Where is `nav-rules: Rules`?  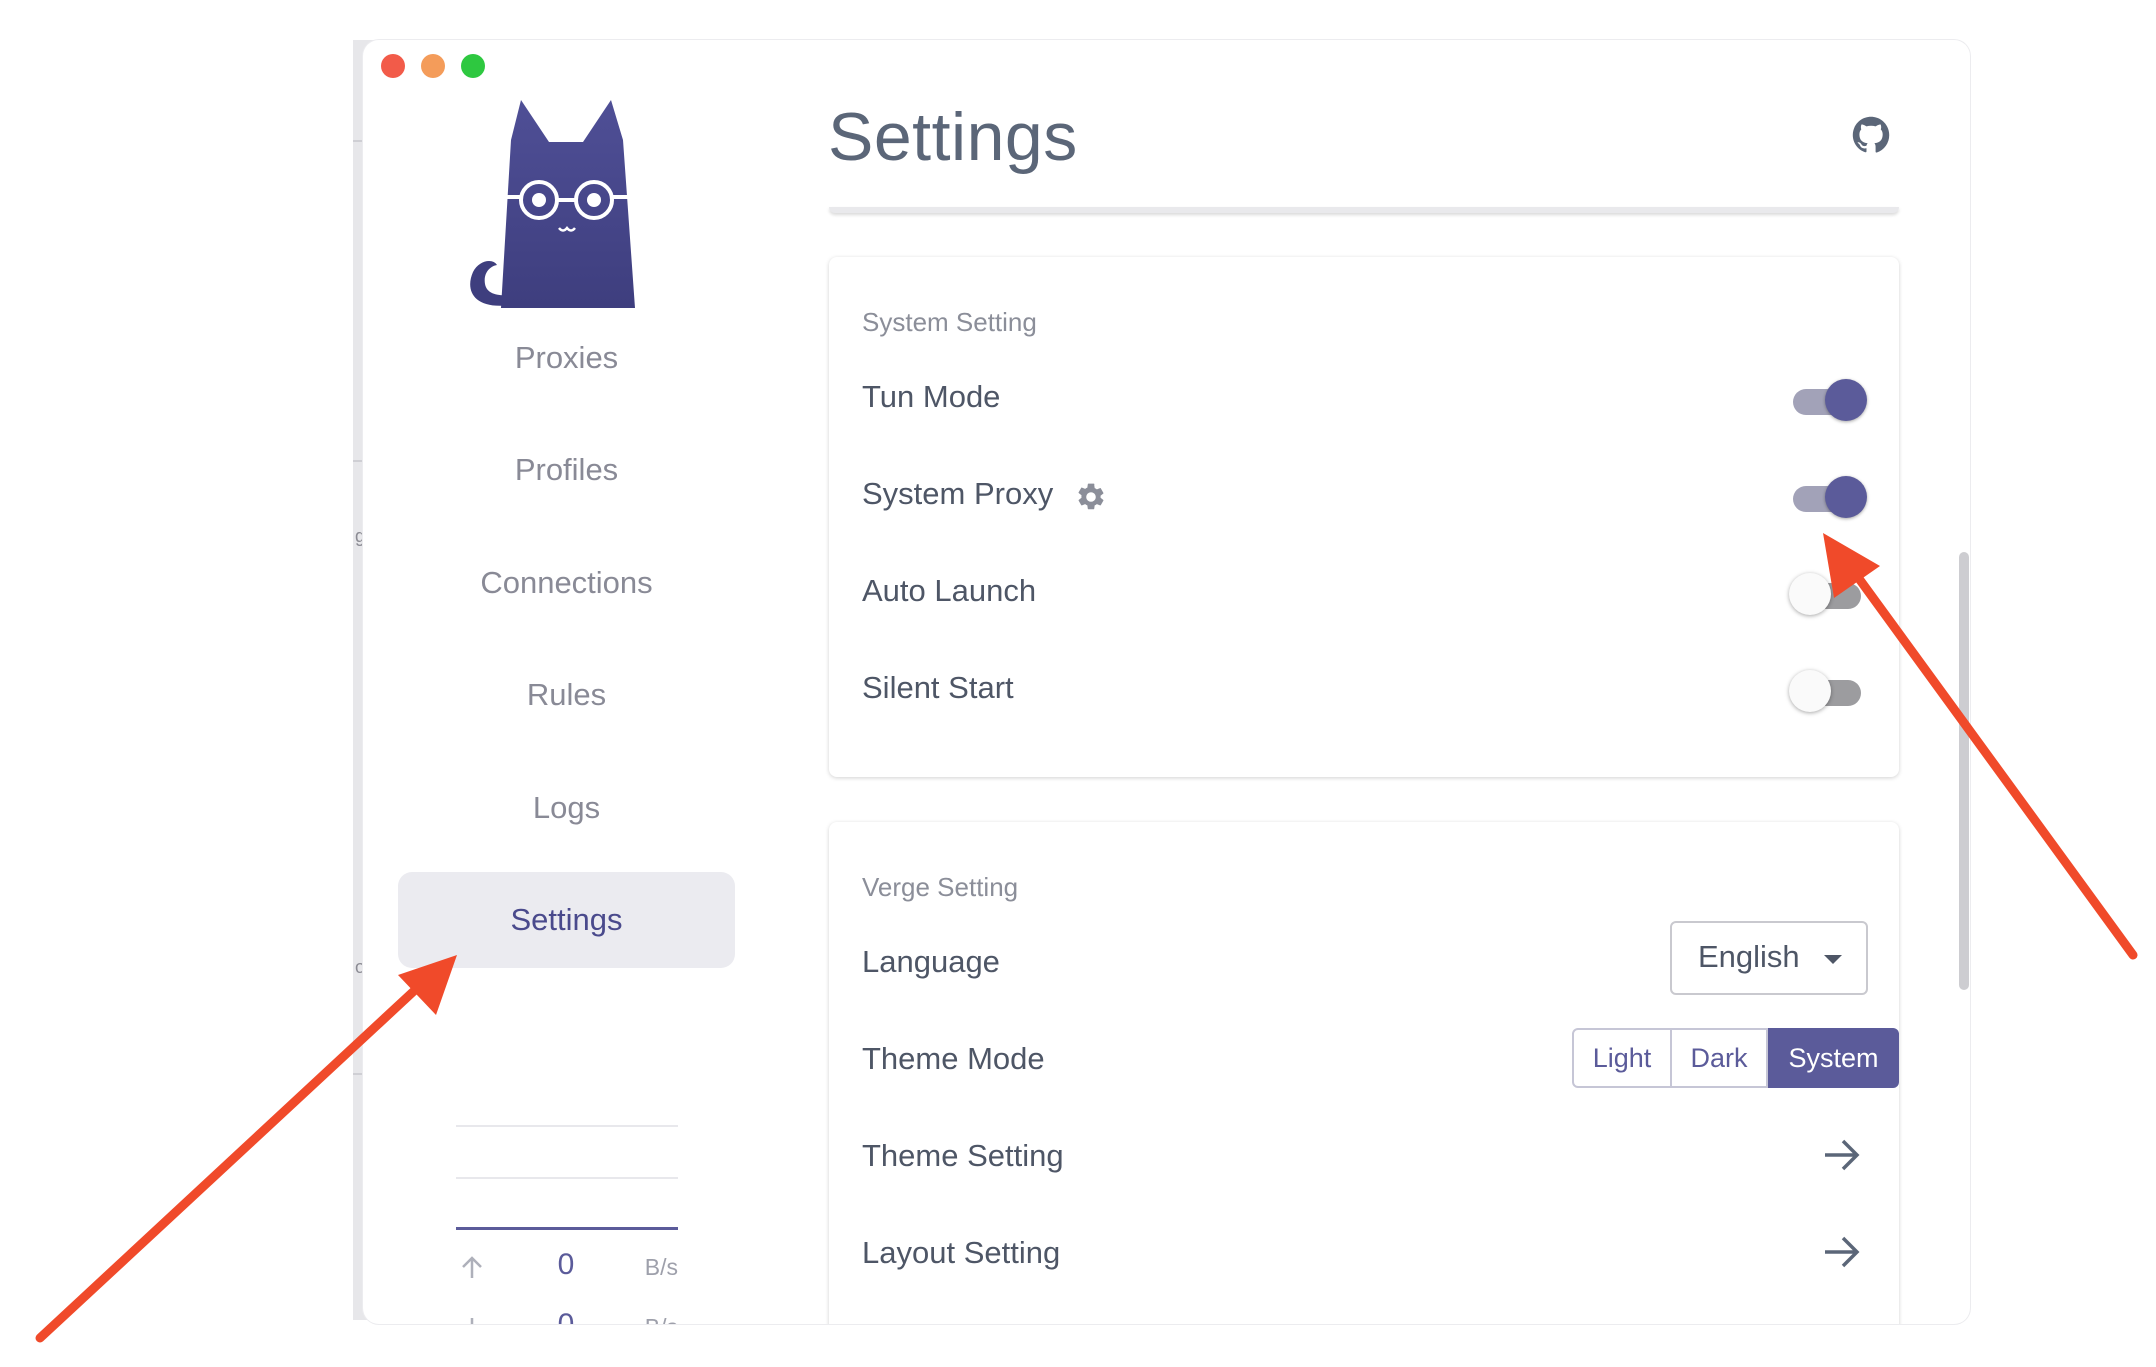
nav-rules: Rules is located at coordinates (566, 695).